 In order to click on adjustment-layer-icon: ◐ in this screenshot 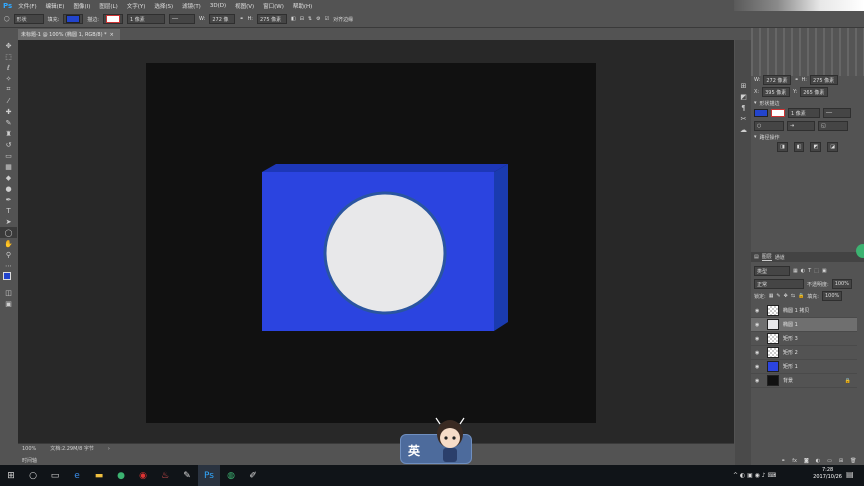, I will do `click(818, 461)`.